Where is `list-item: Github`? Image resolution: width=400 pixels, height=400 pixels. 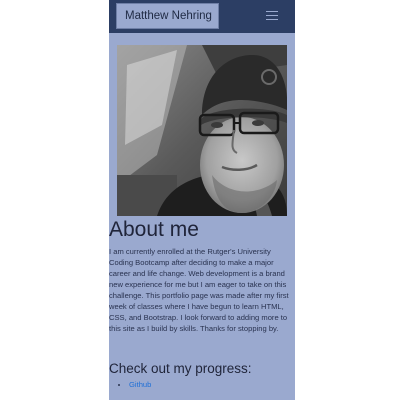 list-item: Github is located at coordinates (140, 385).